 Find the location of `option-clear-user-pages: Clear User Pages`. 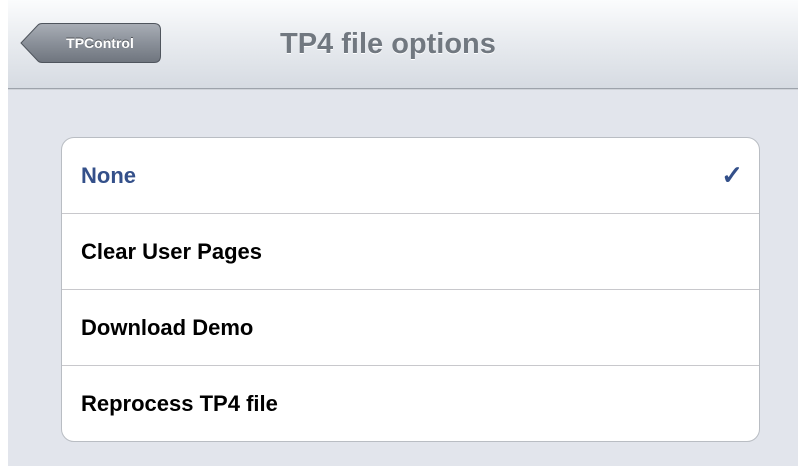

option-clear-user-pages: Clear User Pages is located at coordinates (410, 251).